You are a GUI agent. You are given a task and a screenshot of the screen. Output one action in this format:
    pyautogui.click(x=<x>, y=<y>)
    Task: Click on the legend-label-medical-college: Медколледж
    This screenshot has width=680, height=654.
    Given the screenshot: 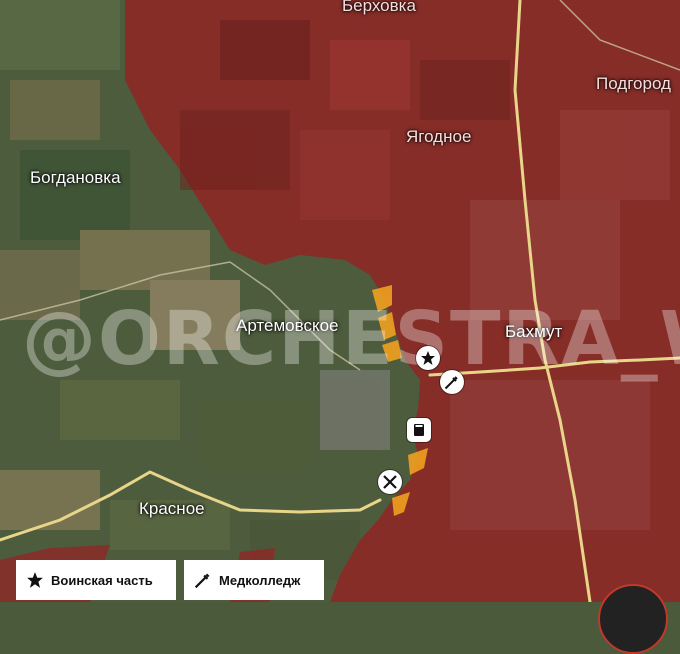 What is the action you would take?
    pyautogui.click(x=260, y=580)
    